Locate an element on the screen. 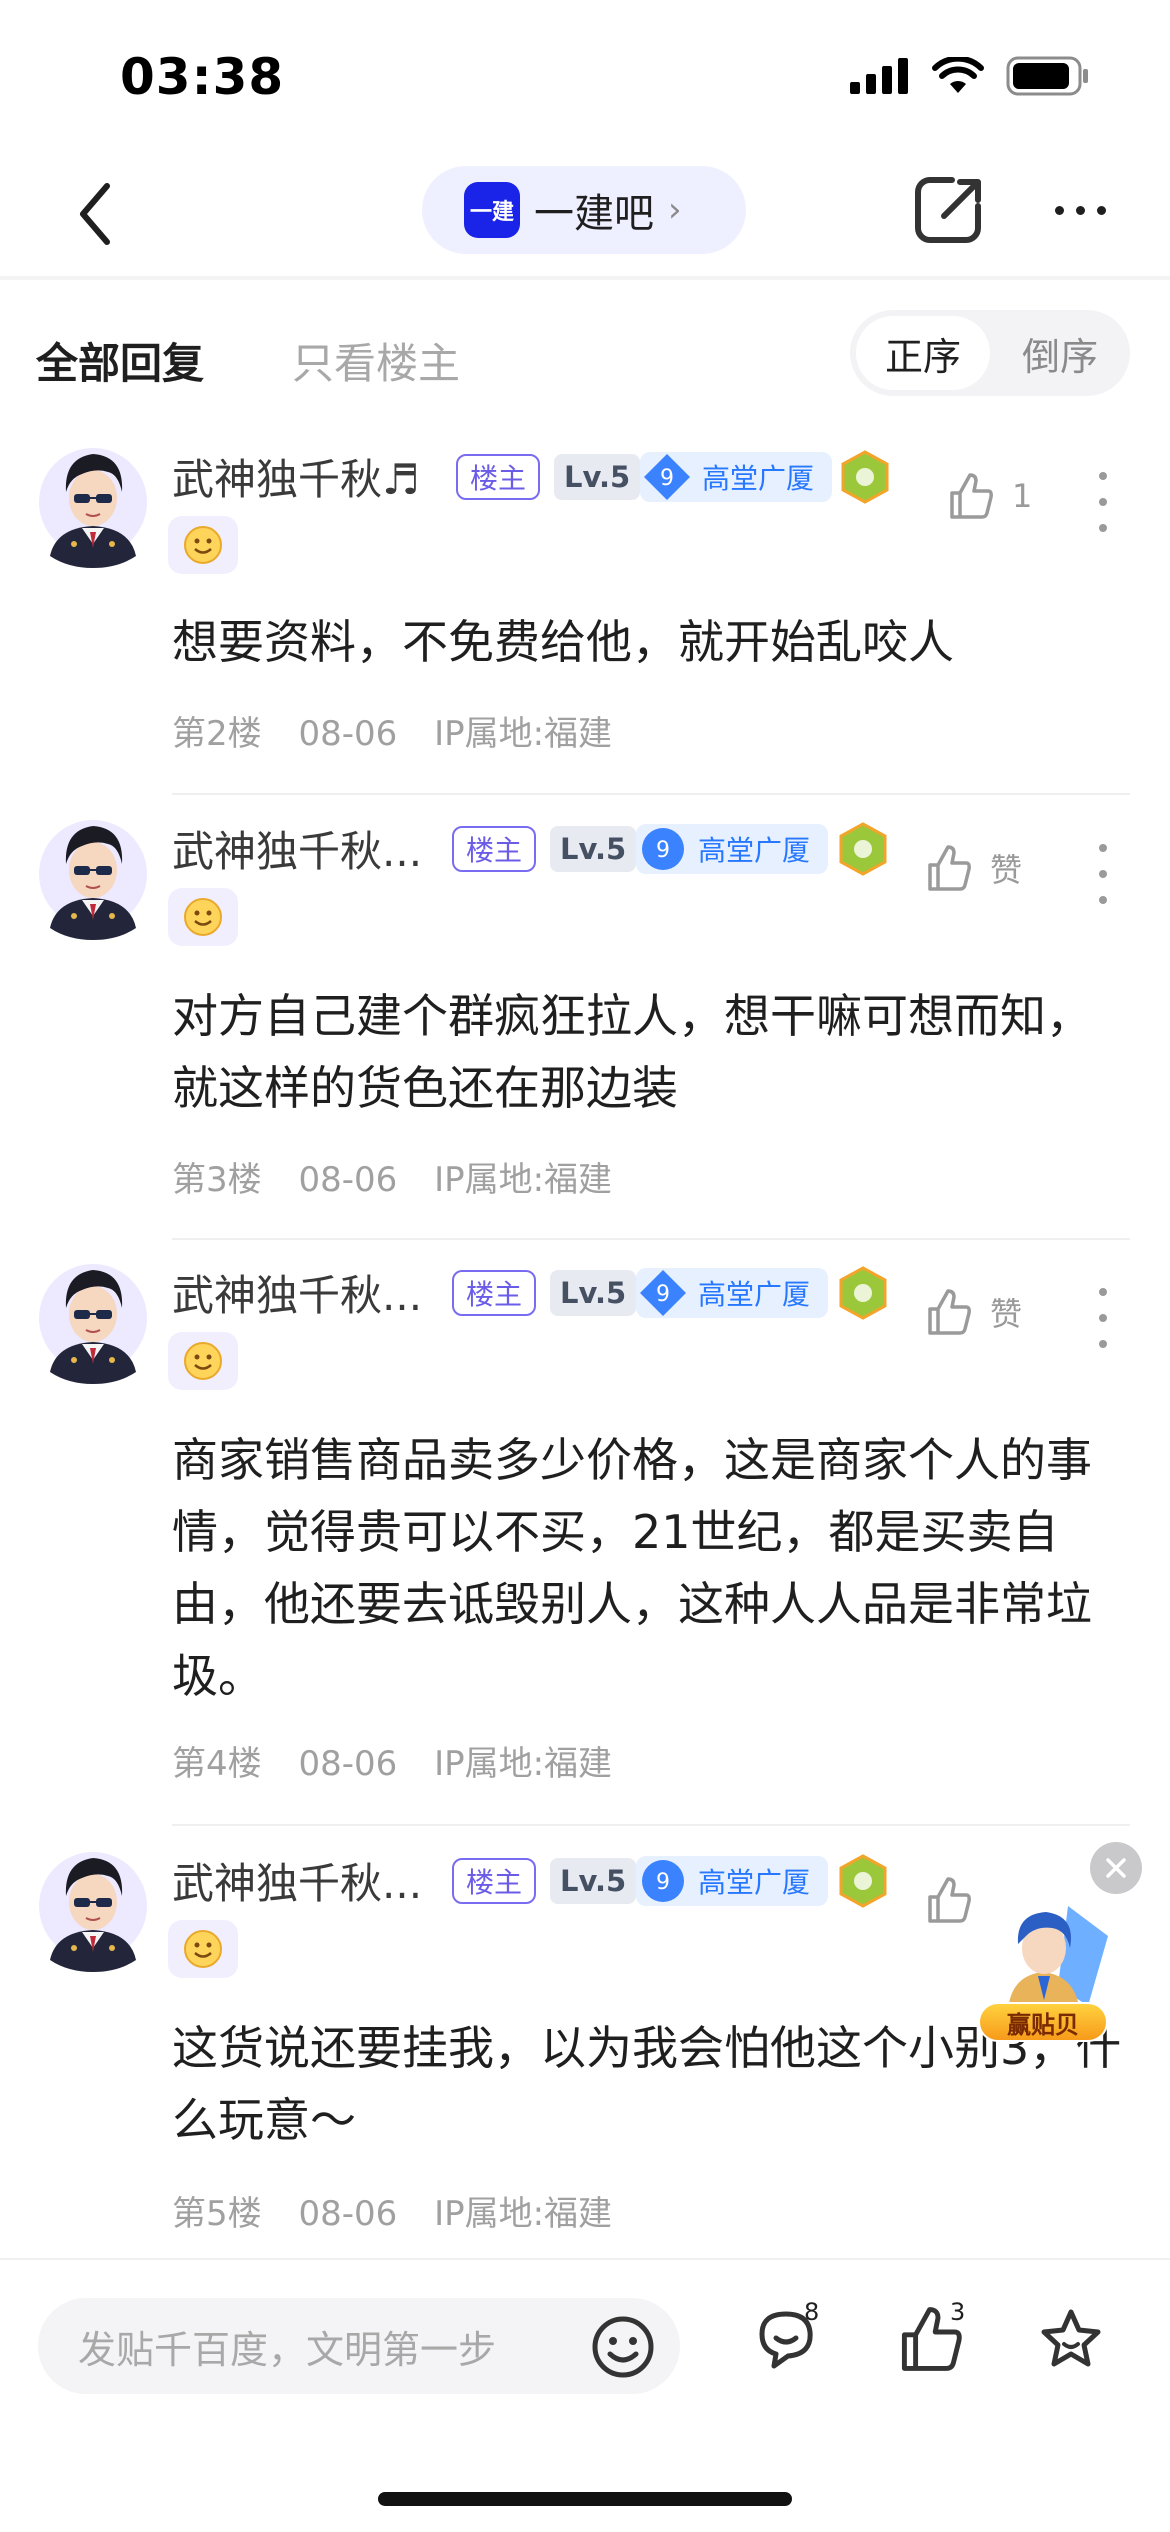  sort-order-toggle: 正序 倒序 is located at coordinates (990, 353).